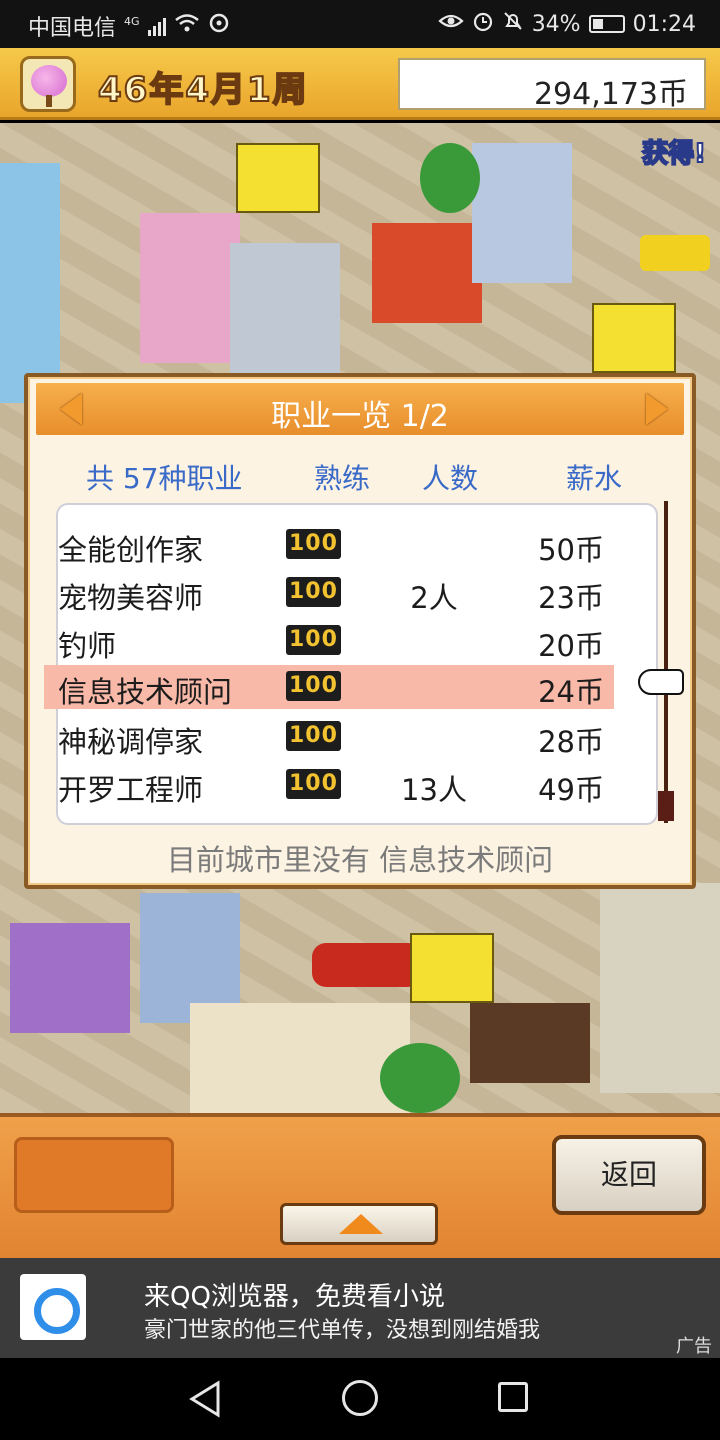 The height and width of the screenshot is (1440, 720). I want to click on up-arrow-icon, so click(361, 1224).